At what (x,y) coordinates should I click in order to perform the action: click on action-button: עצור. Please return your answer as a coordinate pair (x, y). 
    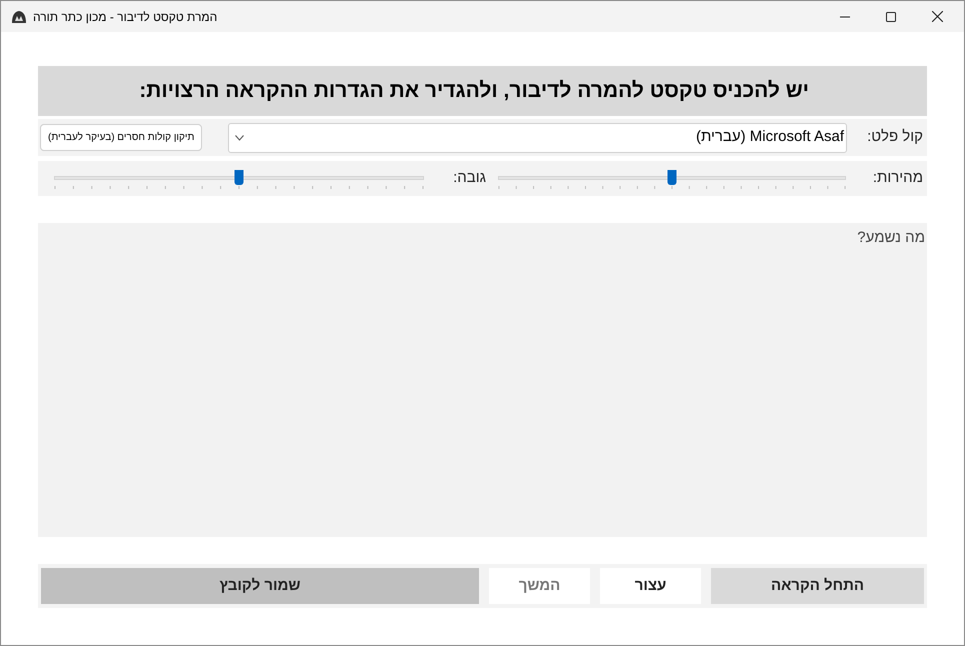
    Looking at the image, I should click on (650, 586).